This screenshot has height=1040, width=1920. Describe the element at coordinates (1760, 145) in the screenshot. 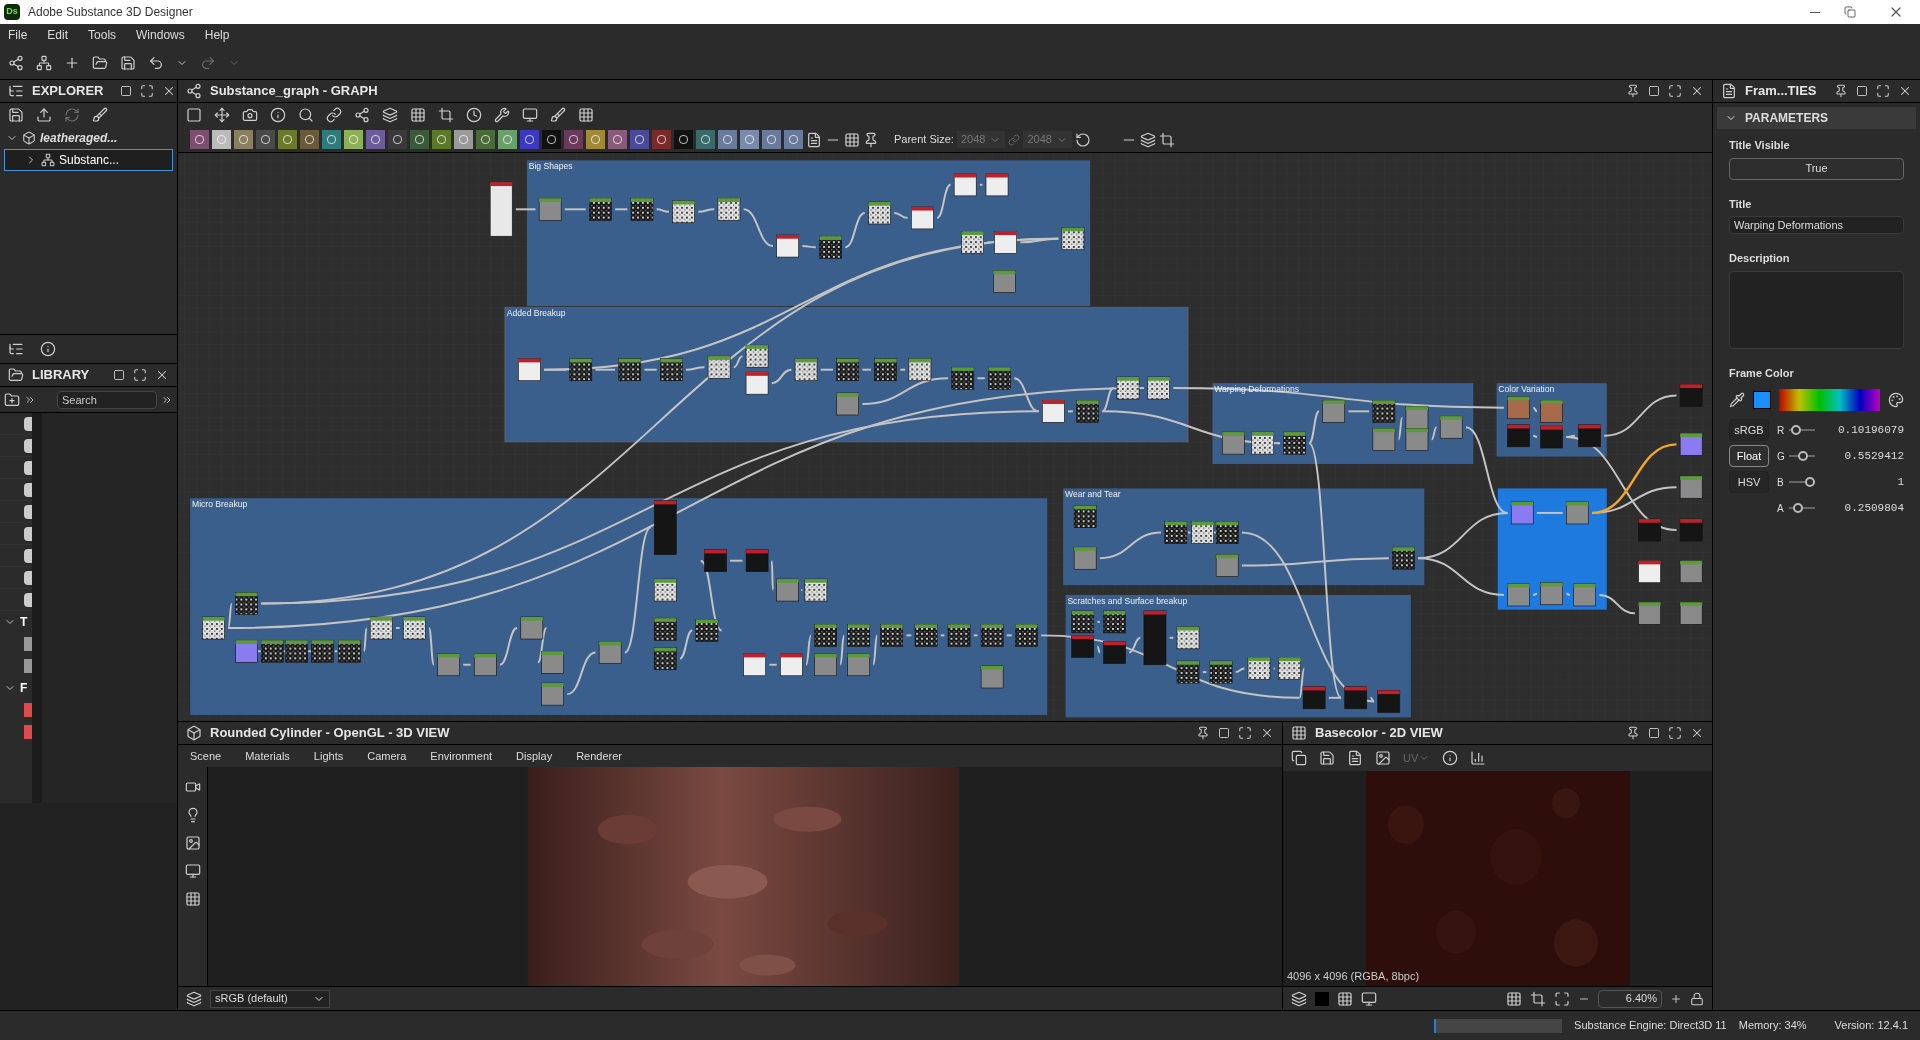

I see `field-label: Title Visible` at that location.